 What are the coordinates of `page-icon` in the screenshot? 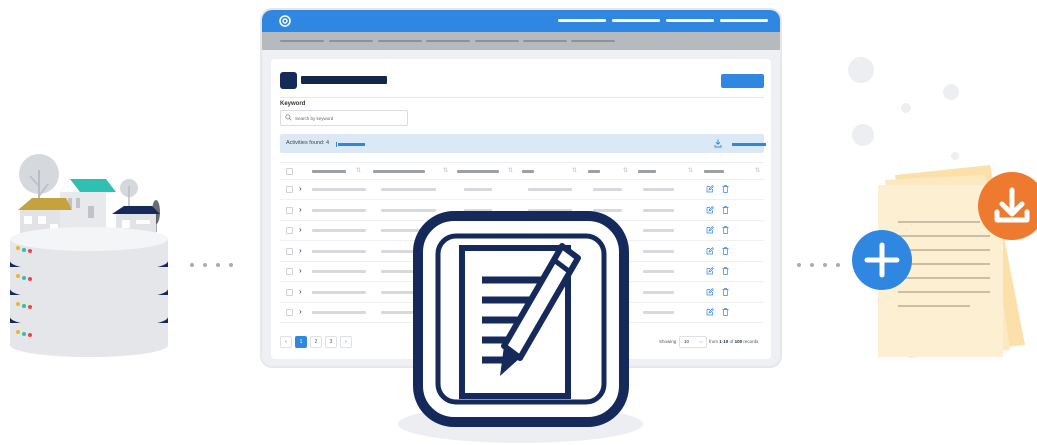 It's located at (288, 80).